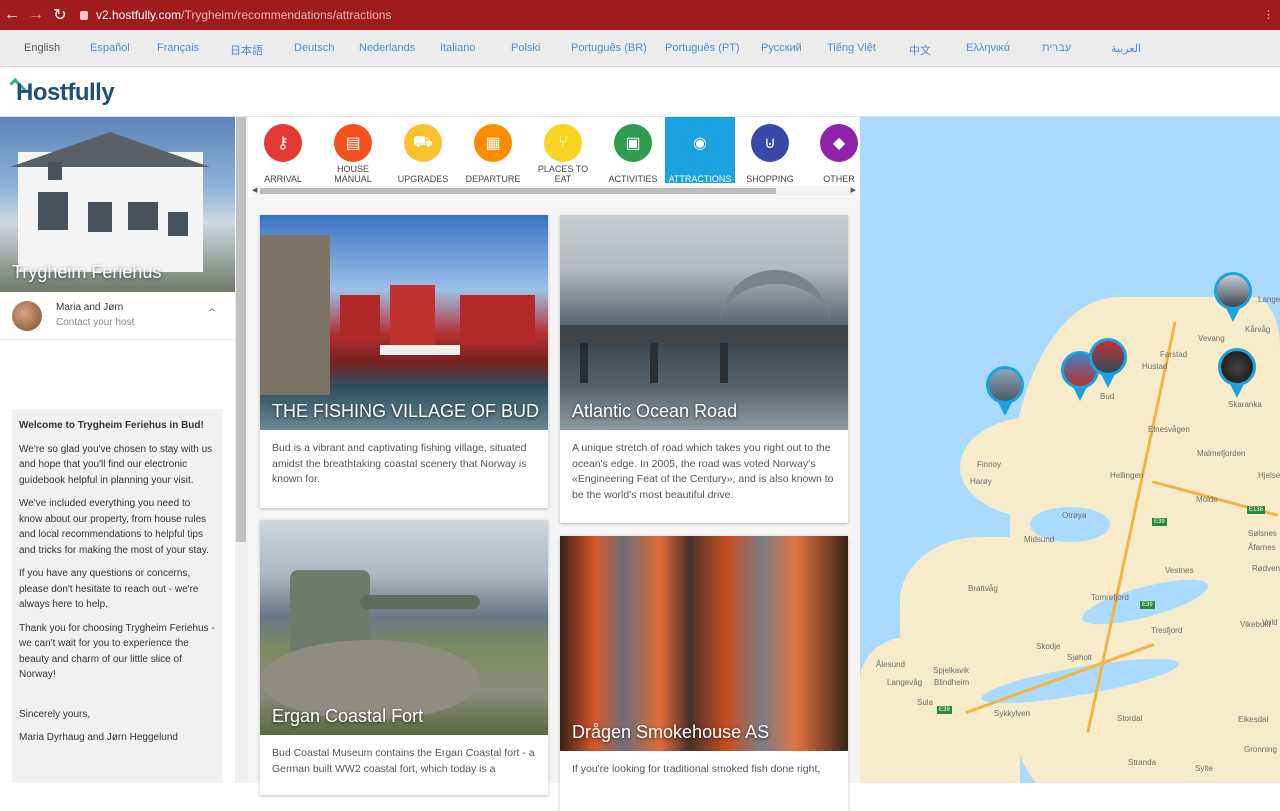 This screenshot has width=1280, height=811. I want to click on clipboard-icon: ▦, so click(493, 143).